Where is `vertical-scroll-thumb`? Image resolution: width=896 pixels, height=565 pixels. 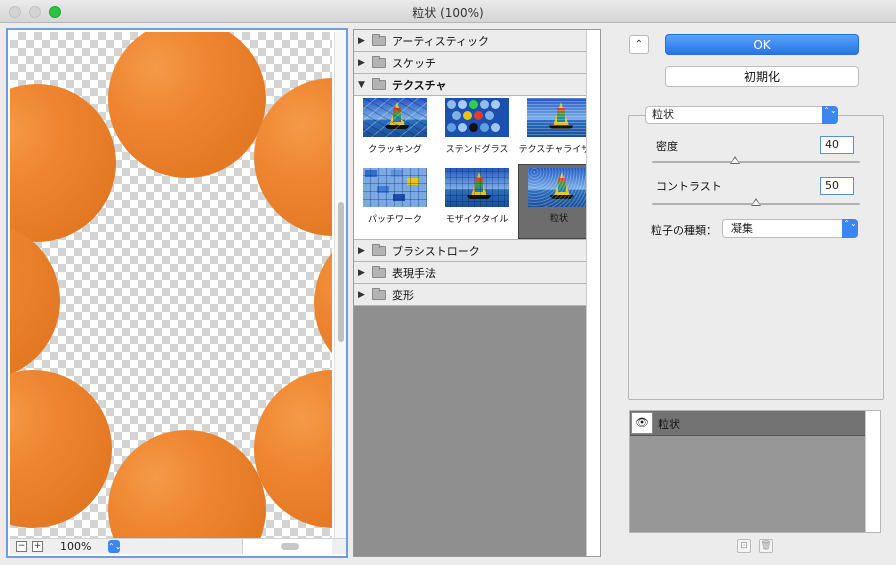
vertical-scroll-thumb is located at coordinates (341, 272).